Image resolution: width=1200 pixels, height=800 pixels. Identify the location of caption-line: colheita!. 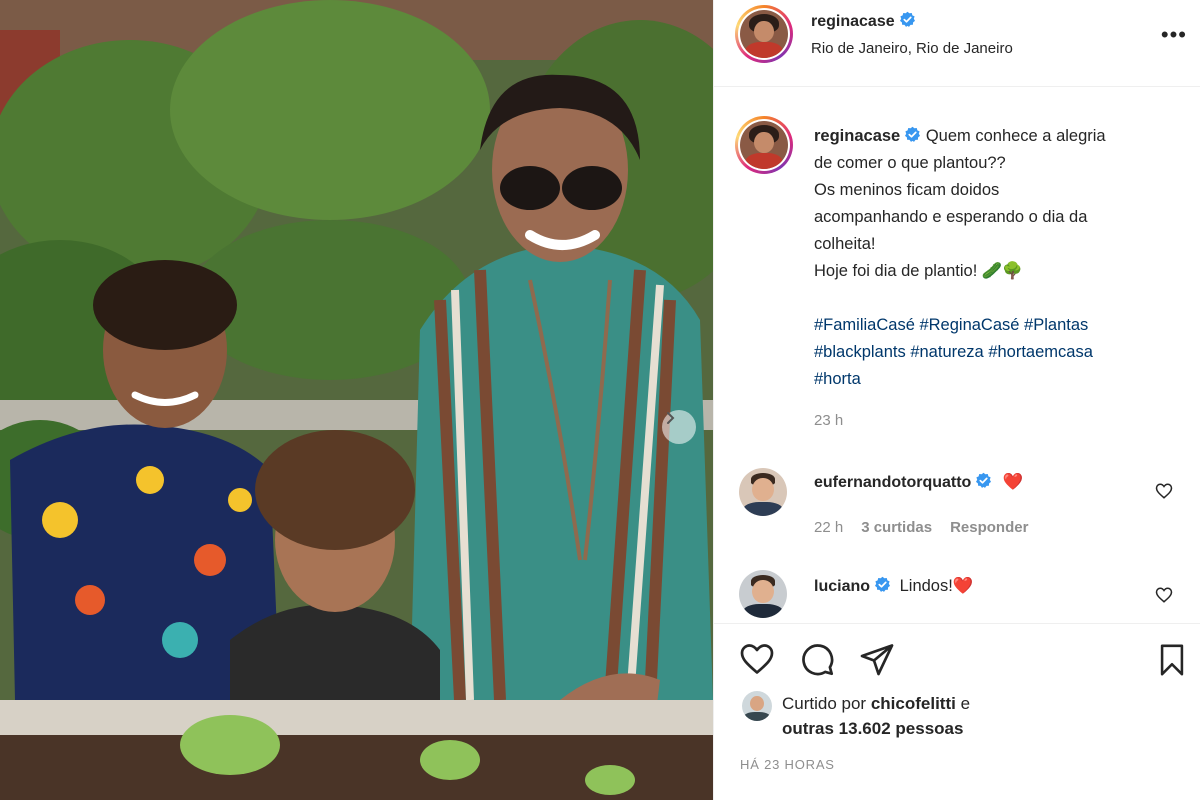
(845, 244).